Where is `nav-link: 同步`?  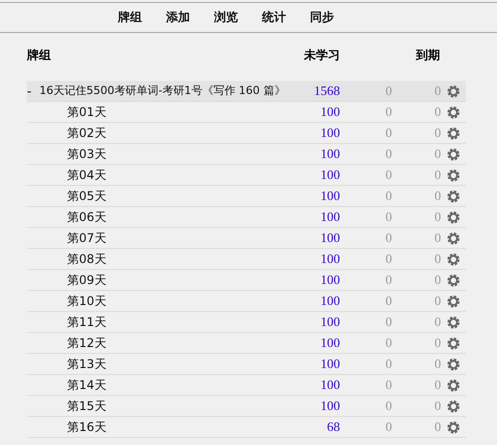 nav-link: 同步 is located at coordinates (322, 17).